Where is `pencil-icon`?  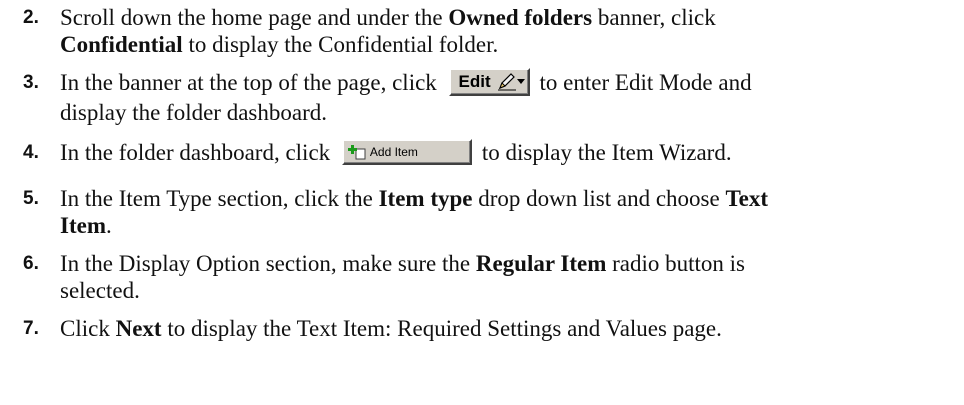
pencil-icon is located at coordinates (506, 81).